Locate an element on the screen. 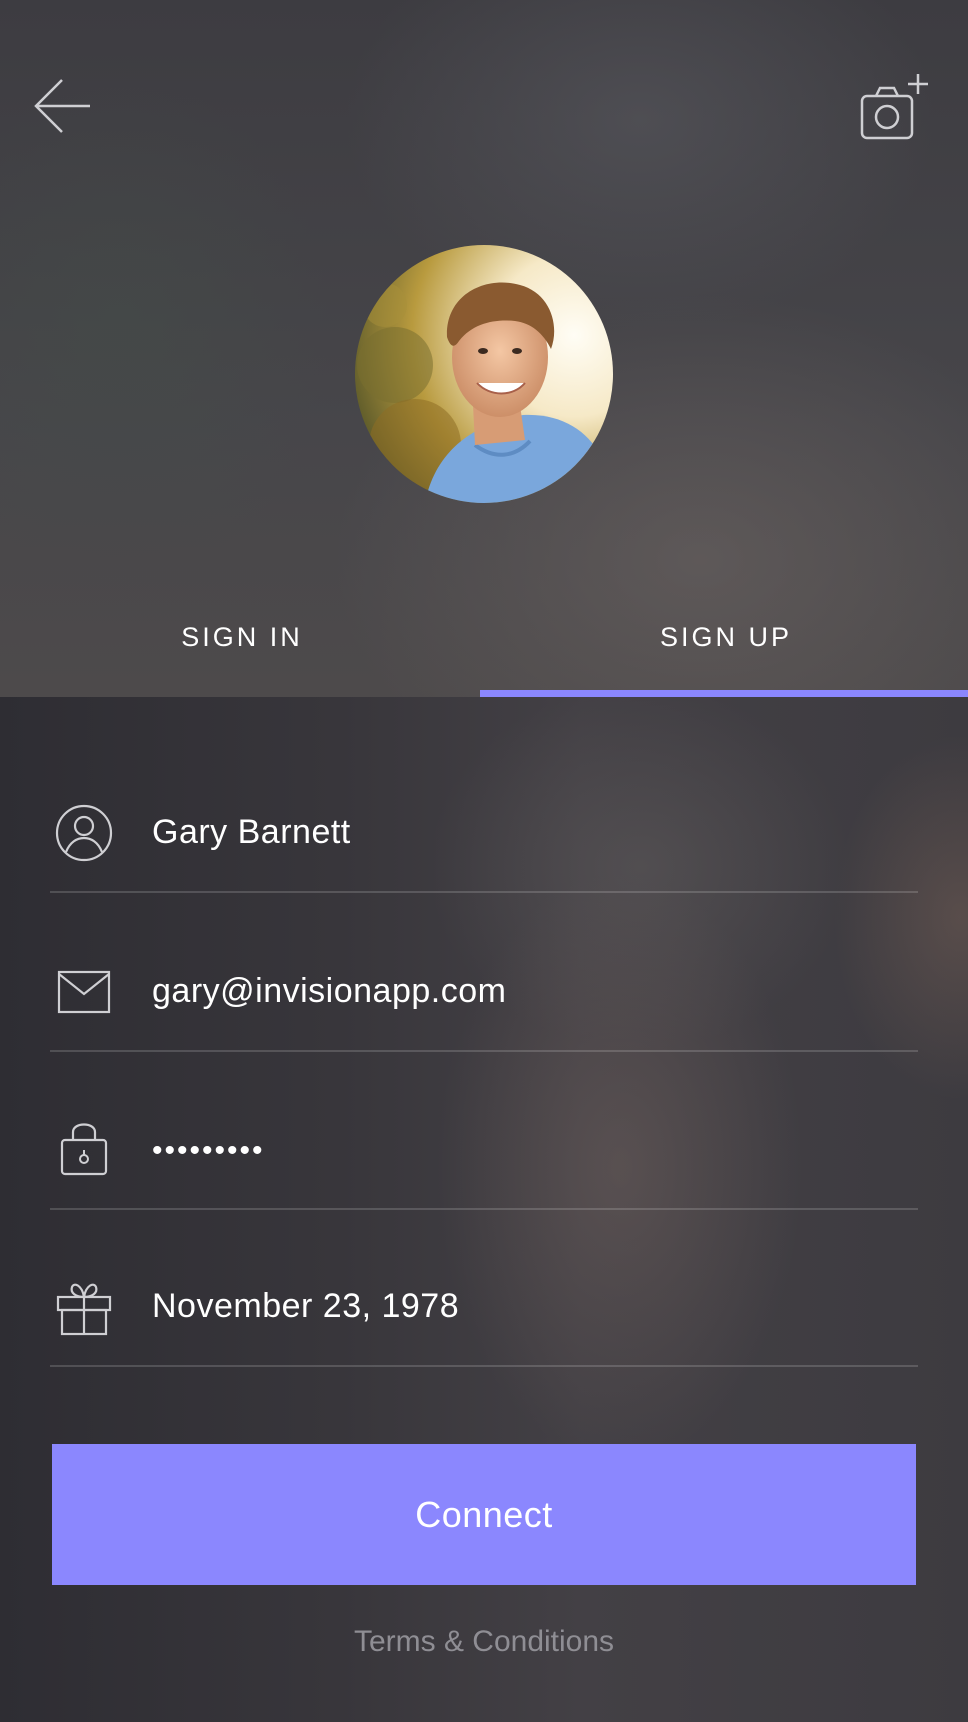 The height and width of the screenshot is (1722, 968). tab-sign-up: SIGN UP is located at coordinates (726, 643).